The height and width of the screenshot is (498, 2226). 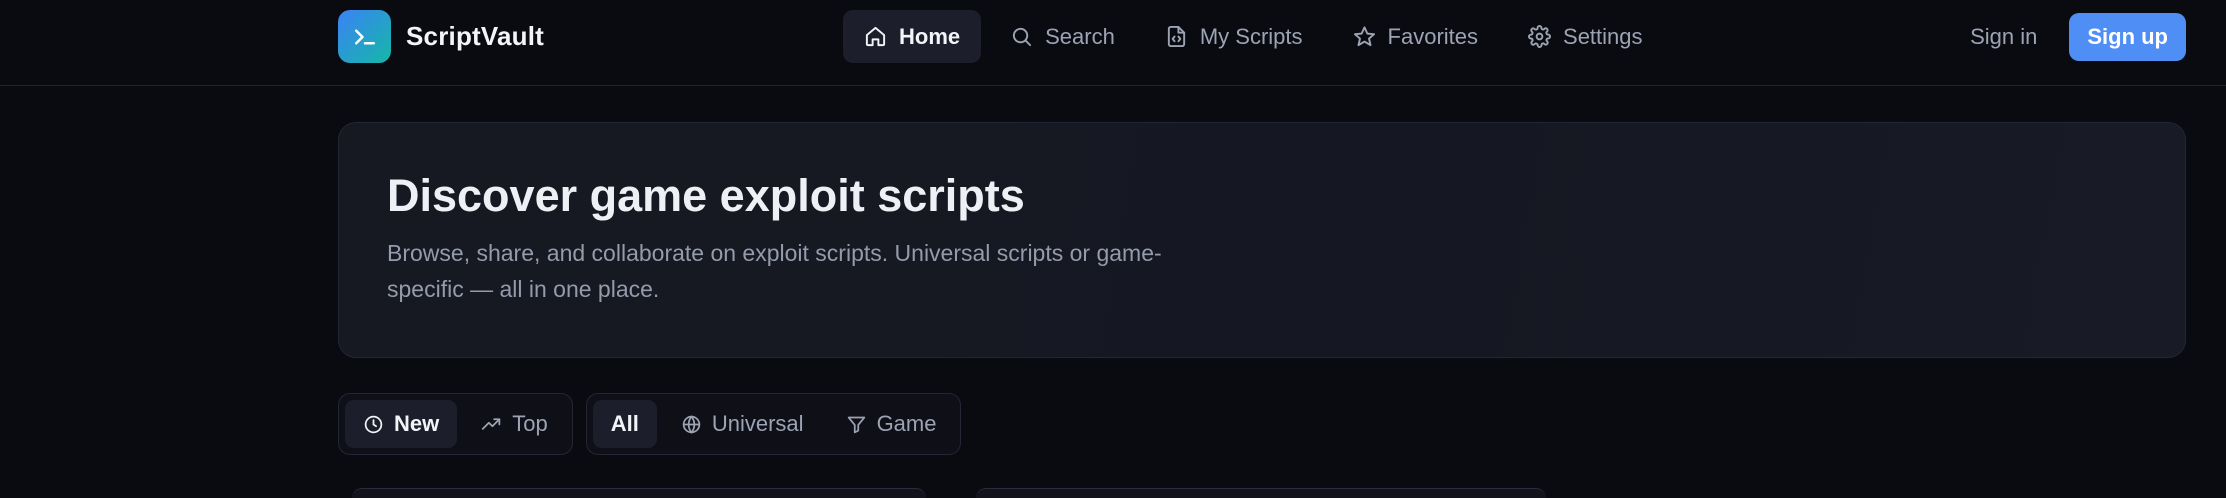 What do you see at coordinates (373, 424) in the screenshot?
I see `clock-icon` at bounding box center [373, 424].